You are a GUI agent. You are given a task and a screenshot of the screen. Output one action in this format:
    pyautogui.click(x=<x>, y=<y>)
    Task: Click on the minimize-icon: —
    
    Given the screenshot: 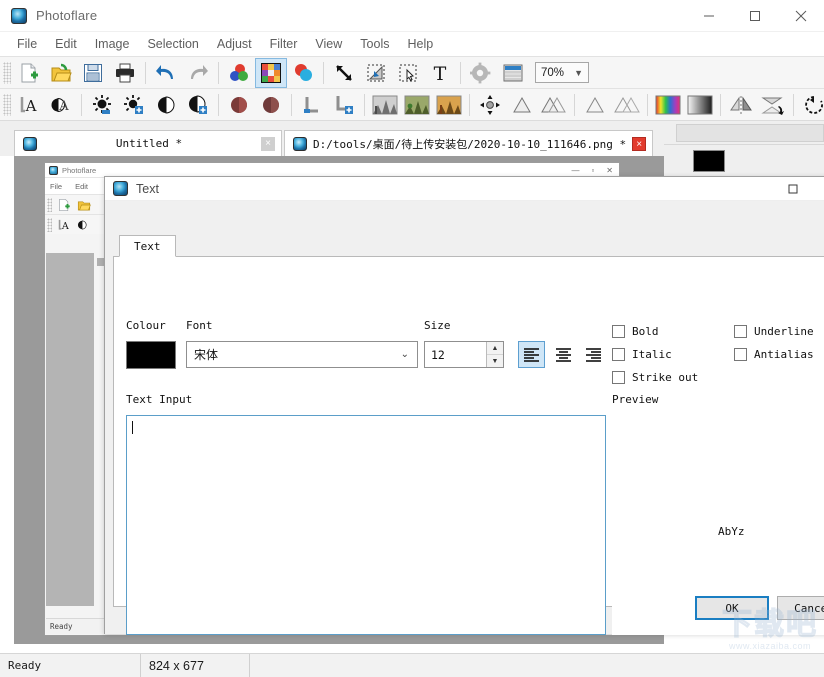 What is the action you would take?
    pyautogui.click(x=575, y=170)
    